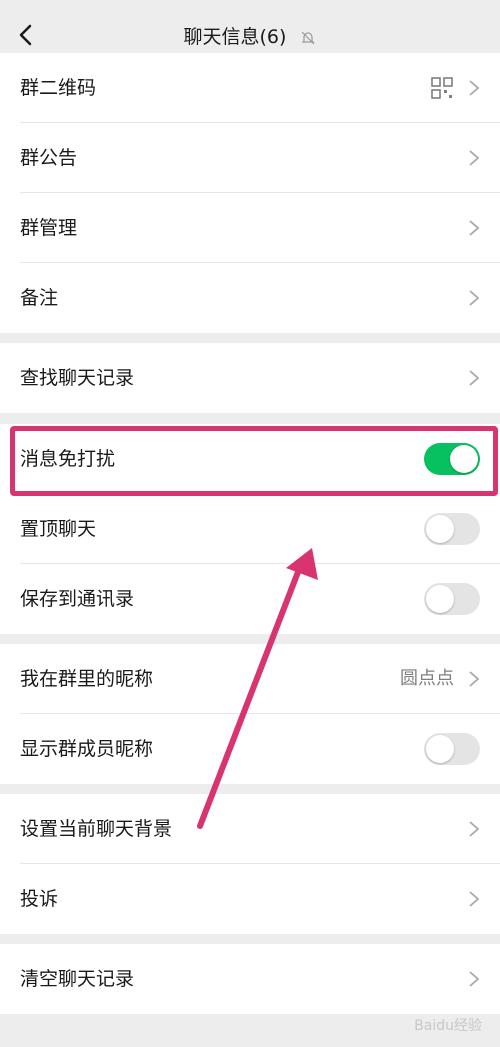 The width and height of the screenshot is (500, 1047). What do you see at coordinates (250, 599) in the screenshot?
I see `row-save-to-contacts: 保存到通讯录` at bounding box center [250, 599].